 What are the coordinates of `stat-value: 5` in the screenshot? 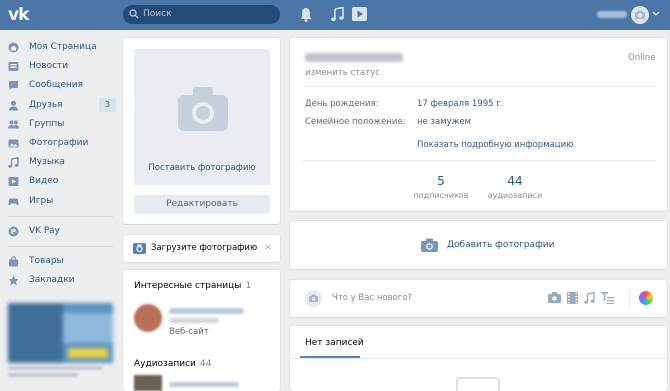 It's located at (441, 181).